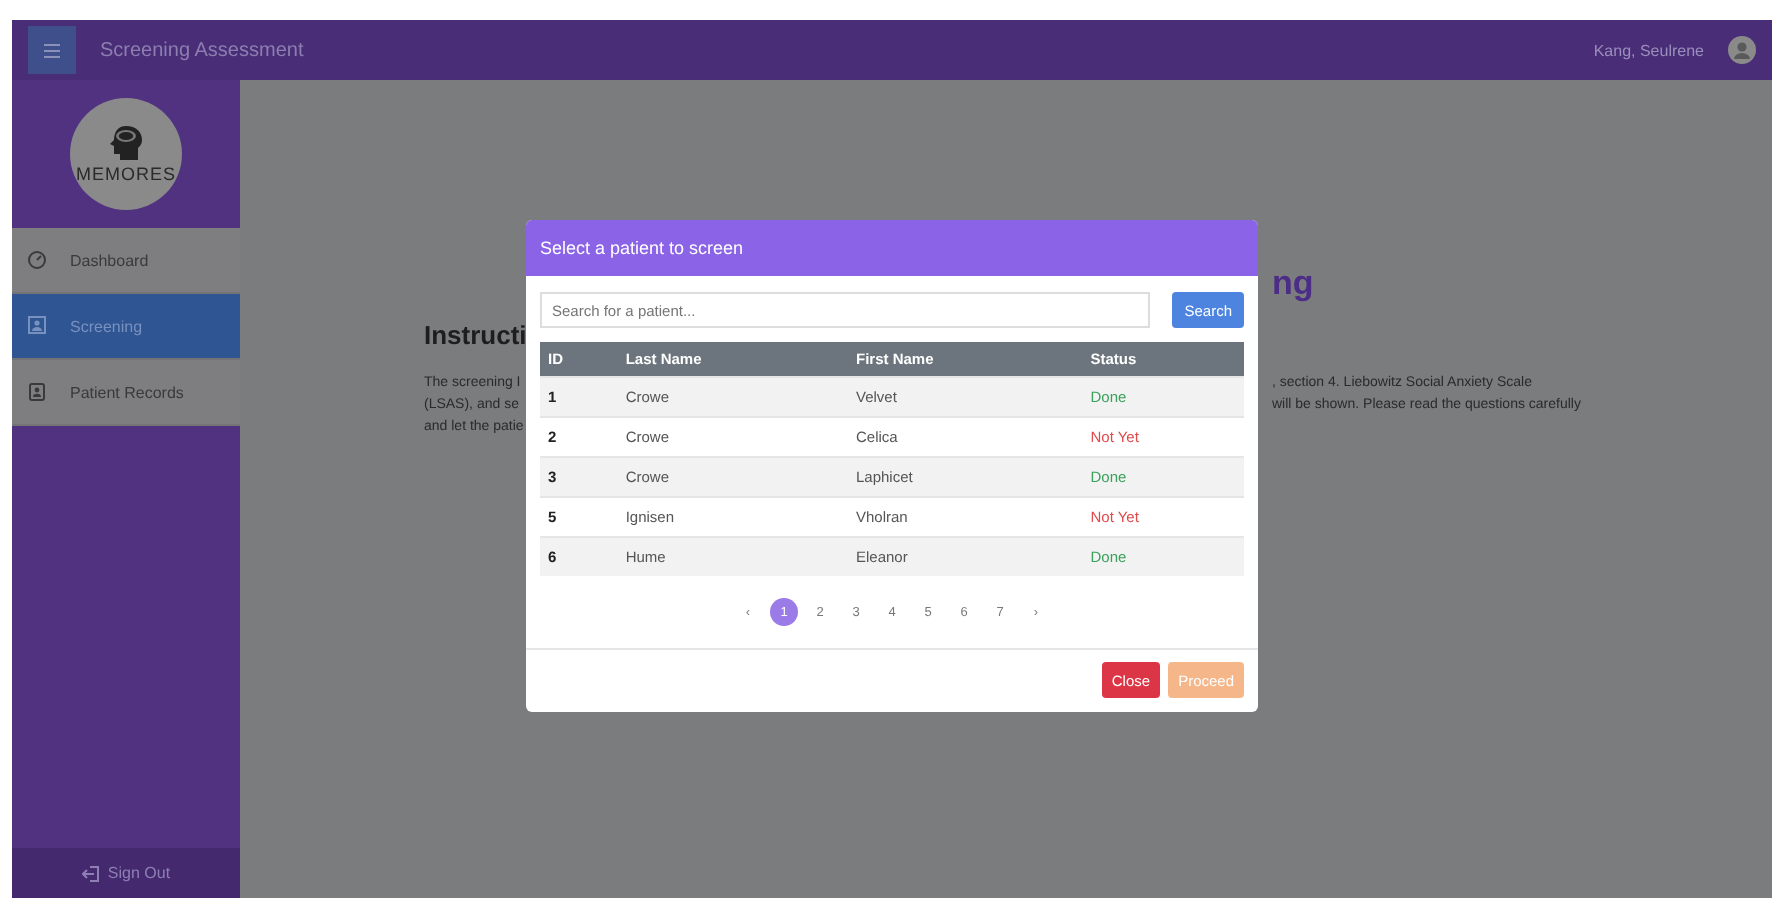  I want to click on menu-icon, so click(52, 50).